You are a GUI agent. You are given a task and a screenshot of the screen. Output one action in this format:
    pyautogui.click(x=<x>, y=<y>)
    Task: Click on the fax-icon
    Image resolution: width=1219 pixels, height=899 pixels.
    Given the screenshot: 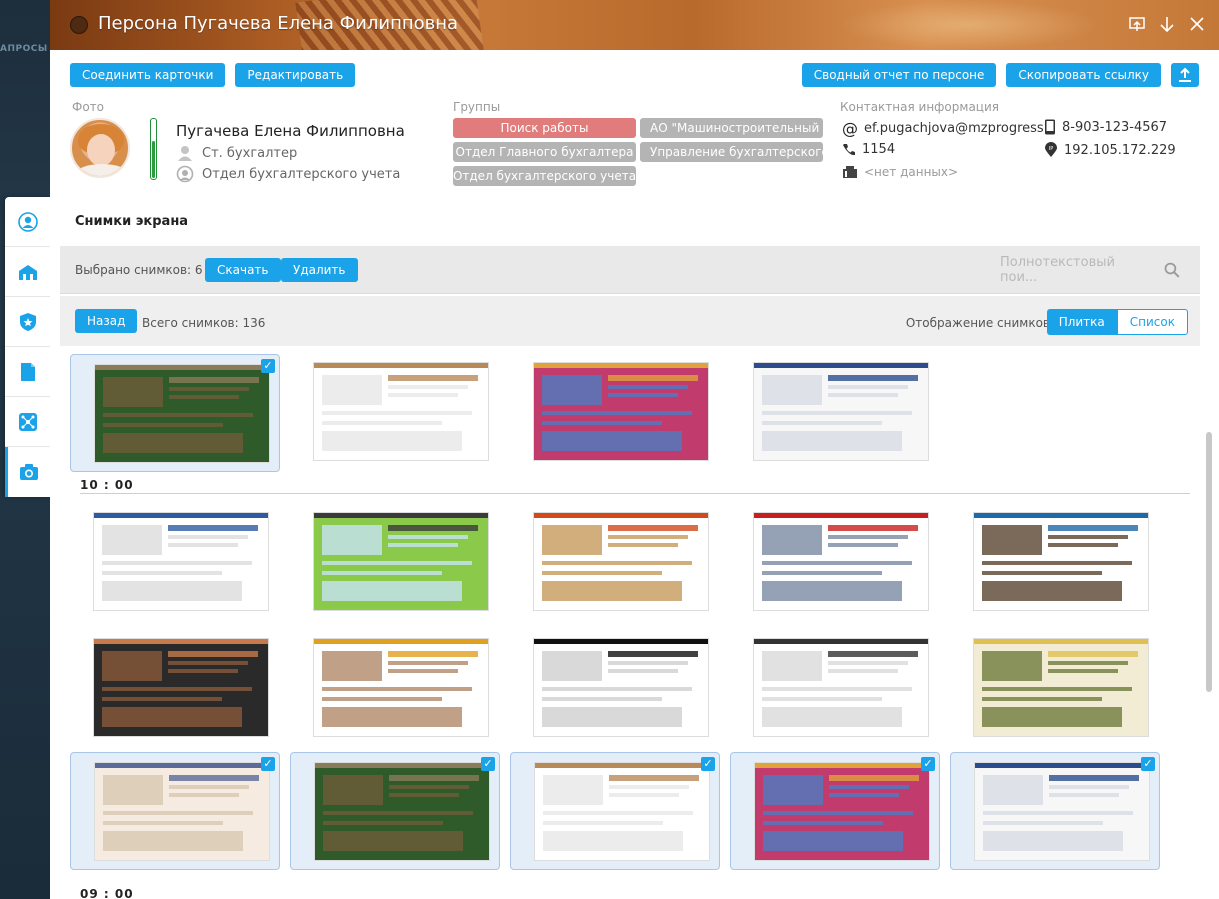 What is the action you would take?
    pyautogui.click(x=850, y=172)
    